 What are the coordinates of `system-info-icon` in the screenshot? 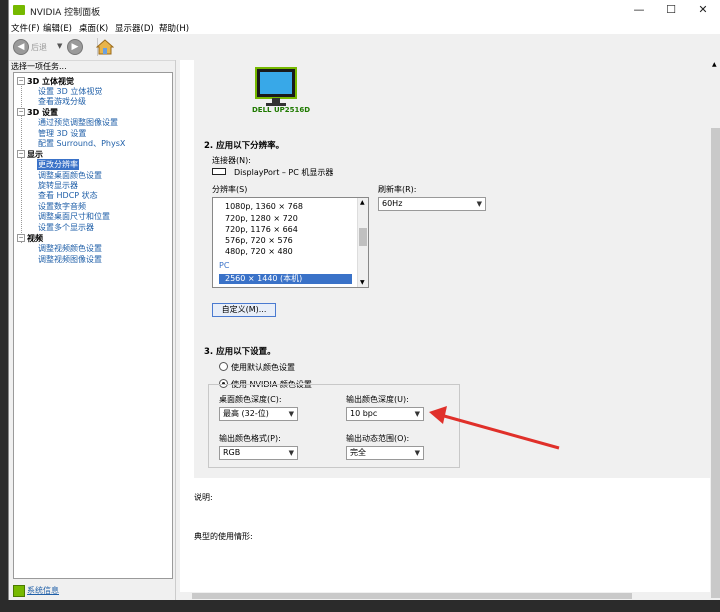 It's located at (19, 591).